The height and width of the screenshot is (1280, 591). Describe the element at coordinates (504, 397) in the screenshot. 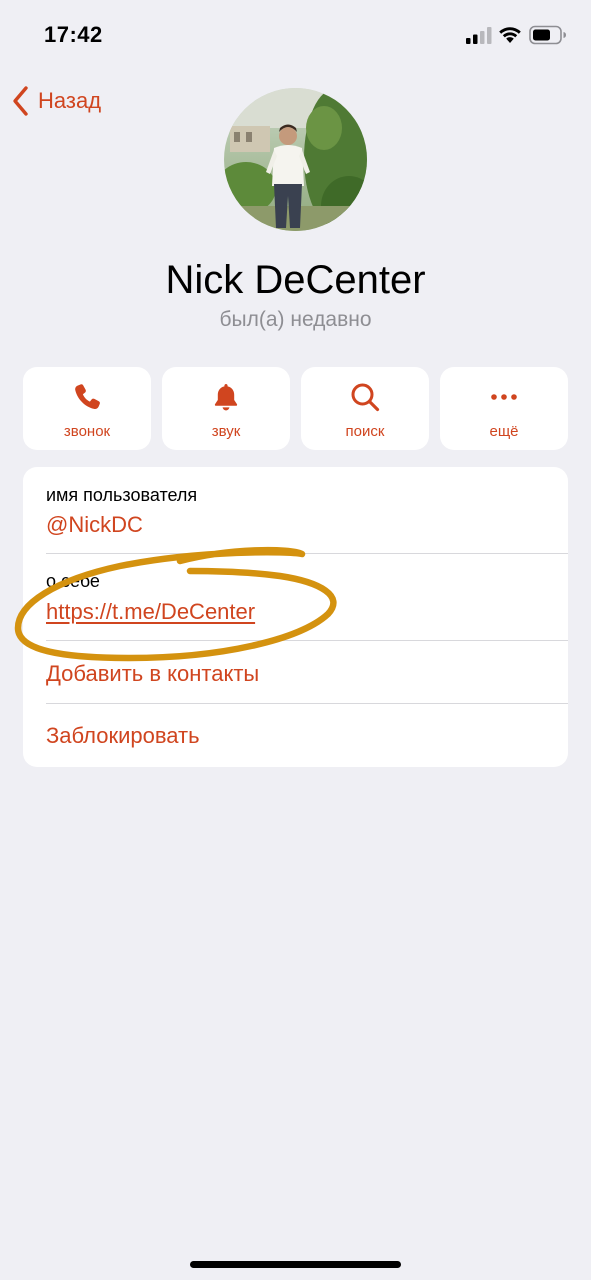

I see `more-icon` at that location.